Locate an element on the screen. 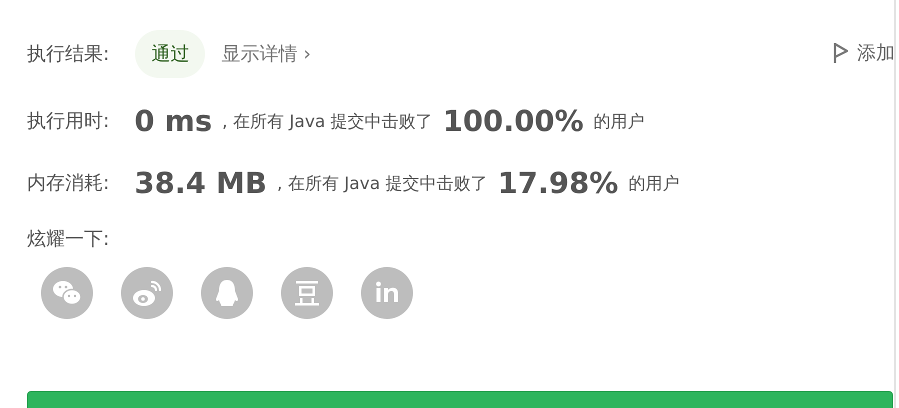  wechat-icon is located at coordinates (67, 293).